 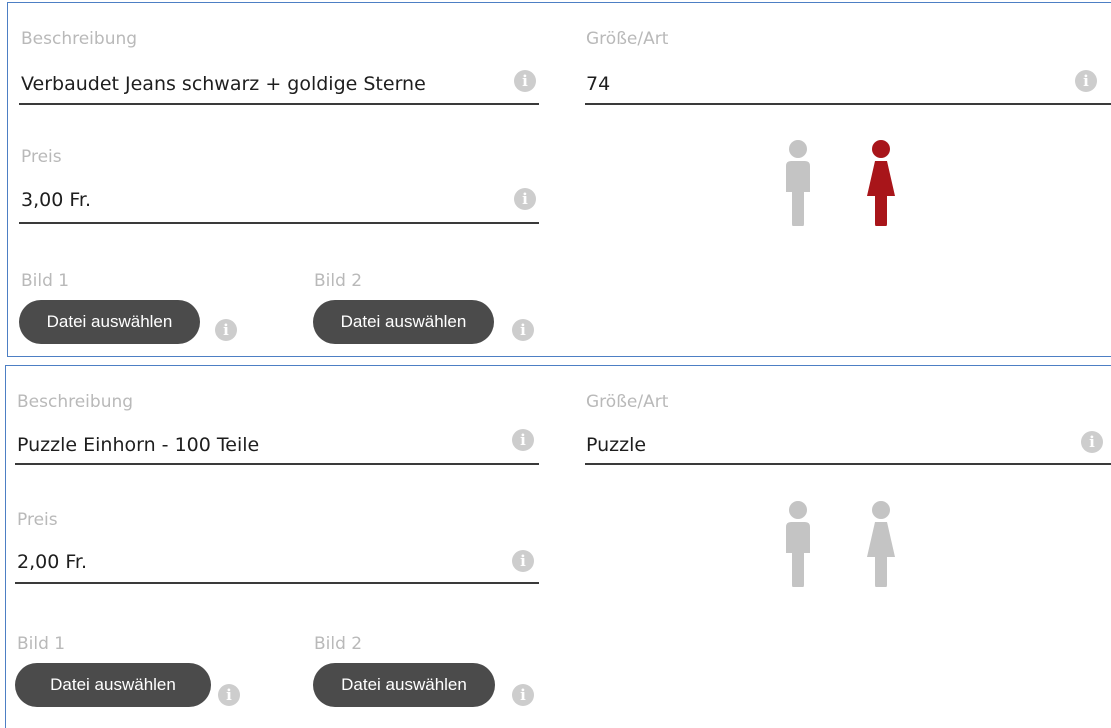 What do you see at coordinates (598, 84) in the screenshot?
I see `size-input: 74` at bounding box center [598, 84].